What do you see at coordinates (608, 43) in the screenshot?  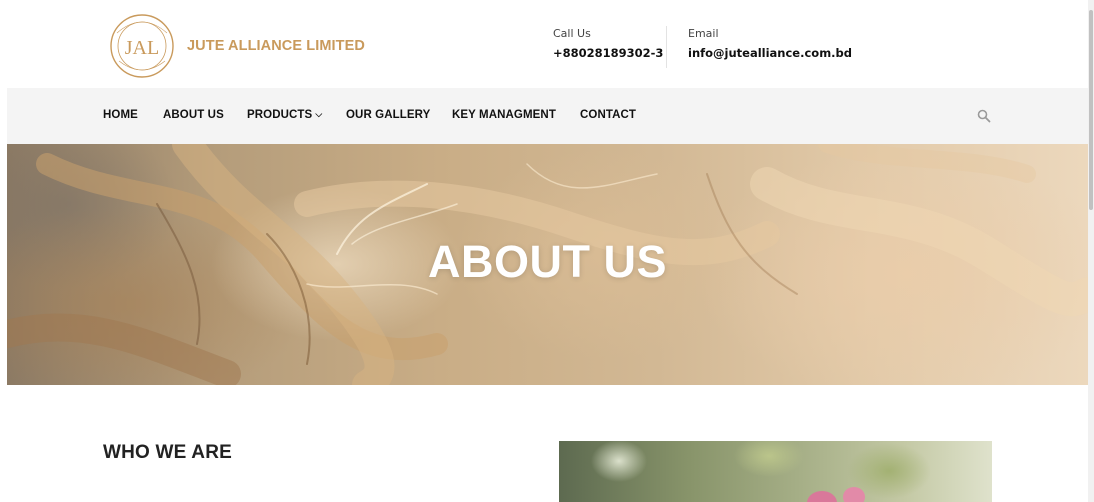 I see `call-us-block: Call Us +88028189302-3` at bounding box center [608, 43].